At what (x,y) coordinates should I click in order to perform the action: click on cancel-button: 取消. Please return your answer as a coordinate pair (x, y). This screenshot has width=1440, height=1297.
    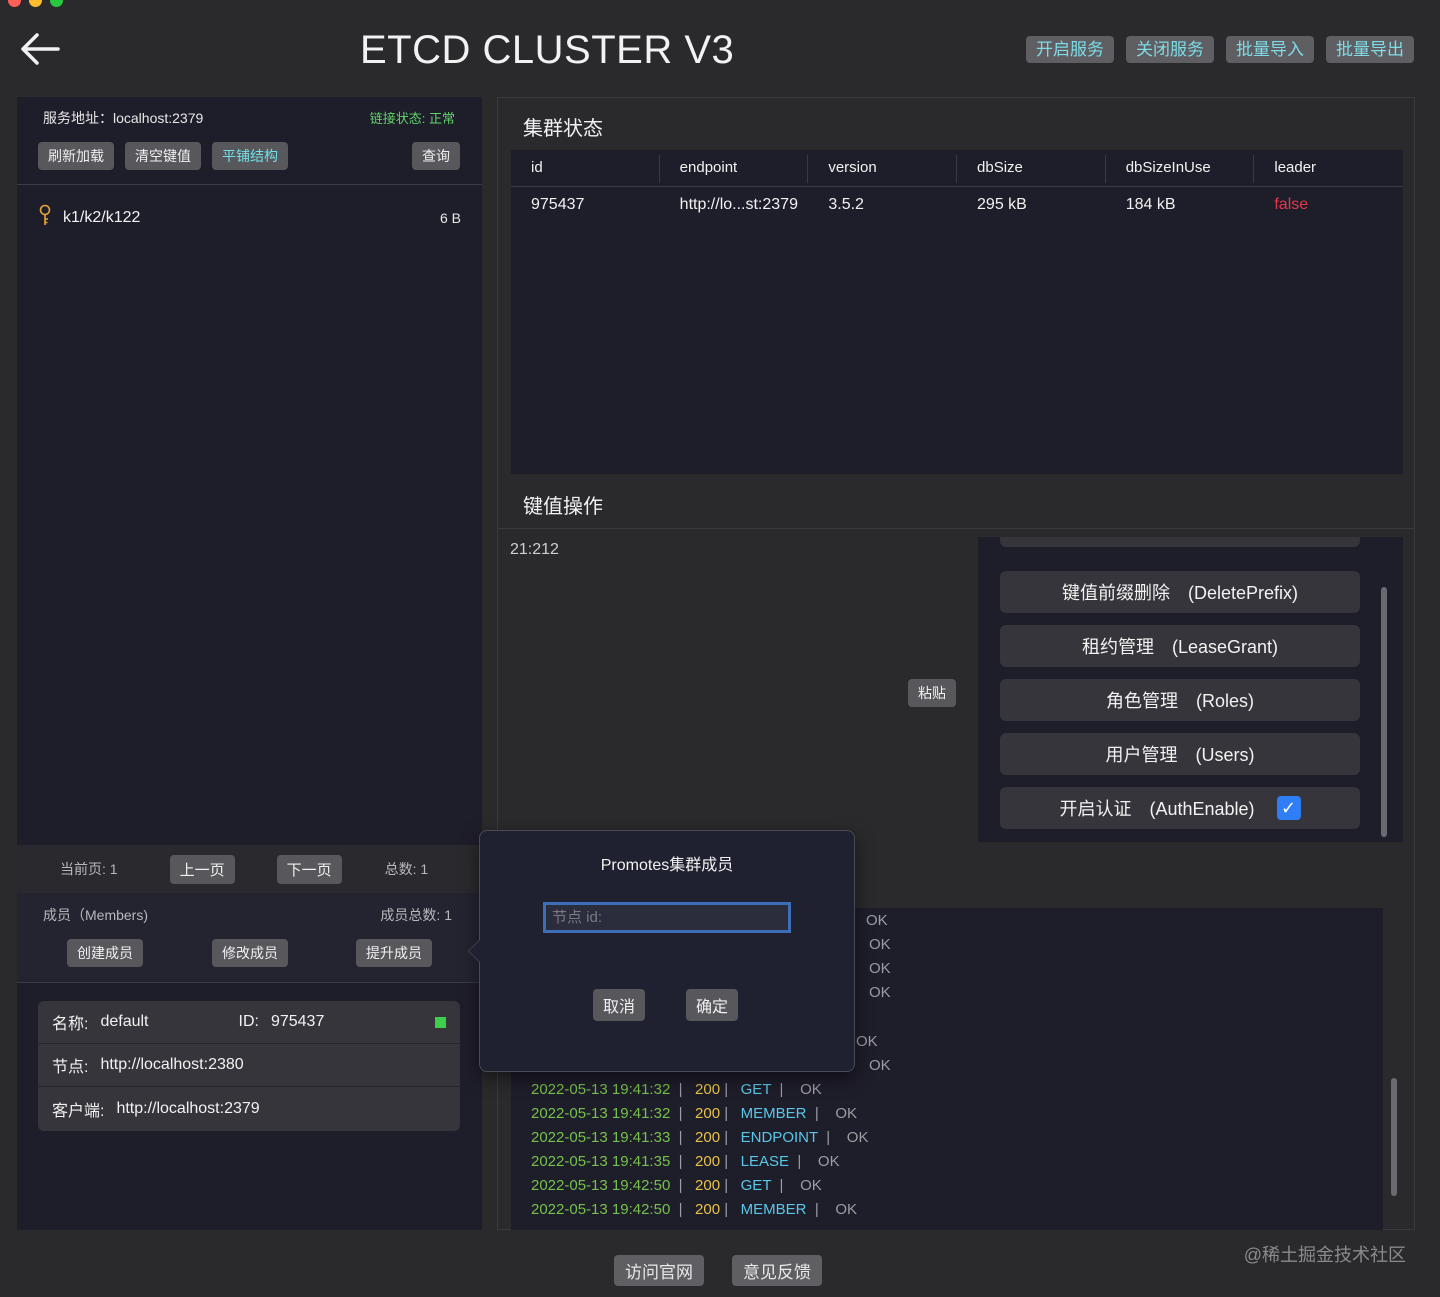
    Looking at the image, I should click on (619, 1005).